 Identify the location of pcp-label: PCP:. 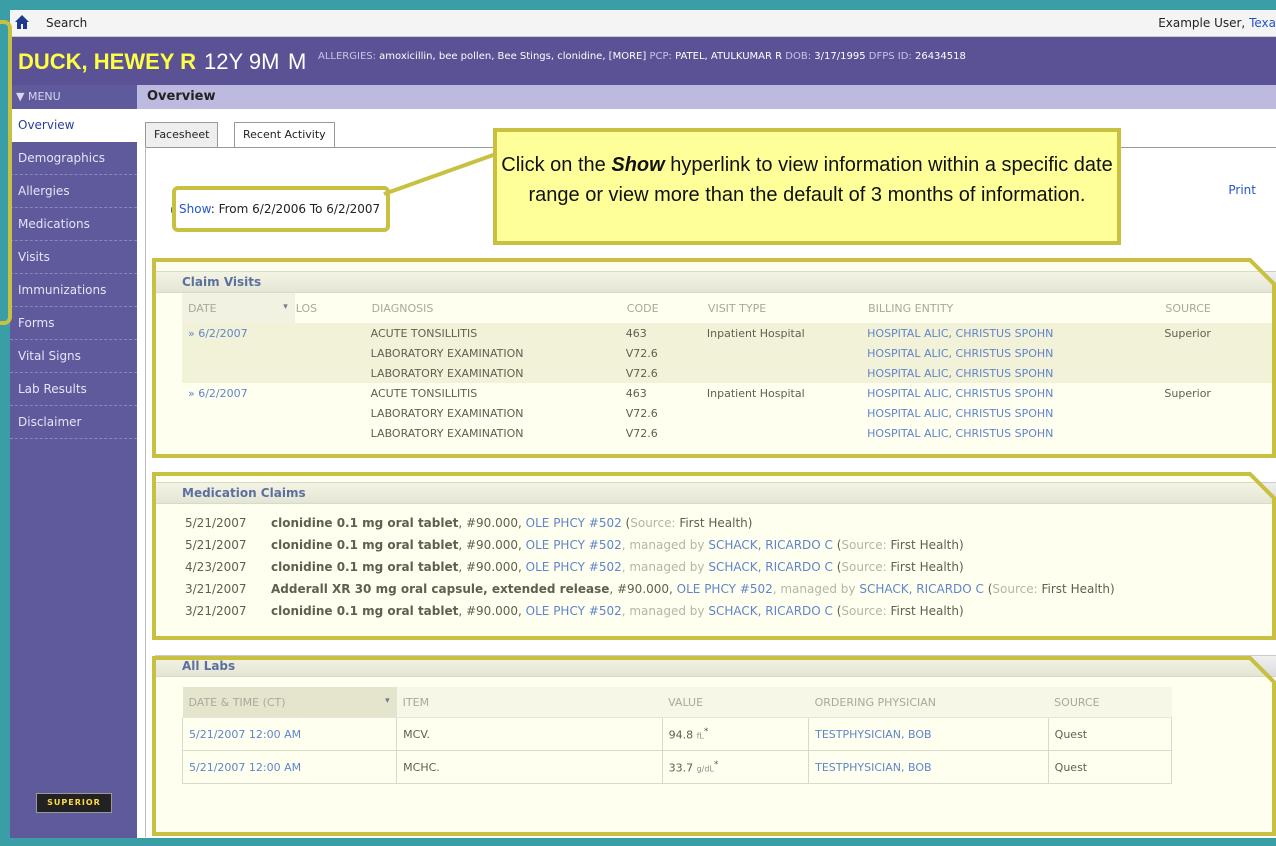
(660, 56).